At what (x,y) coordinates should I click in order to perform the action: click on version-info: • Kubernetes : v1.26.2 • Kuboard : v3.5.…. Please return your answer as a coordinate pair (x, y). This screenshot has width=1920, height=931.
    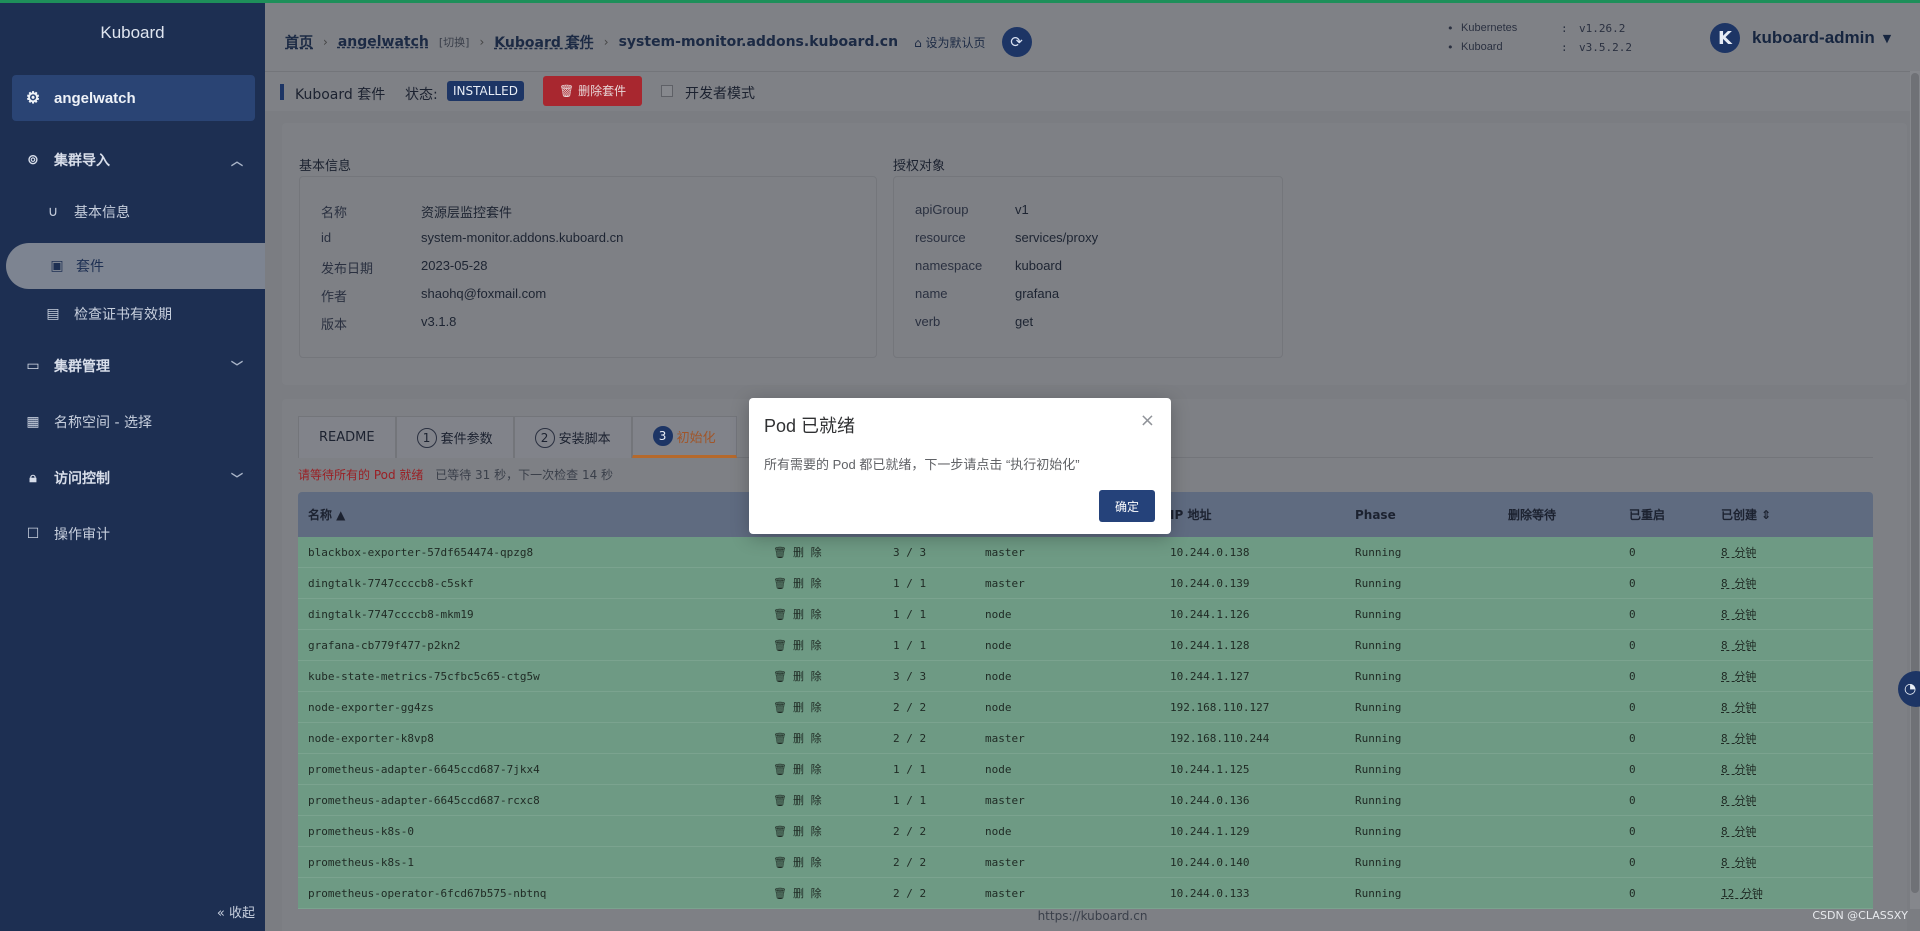
    Looking at the image, I should click on (1539, 38).